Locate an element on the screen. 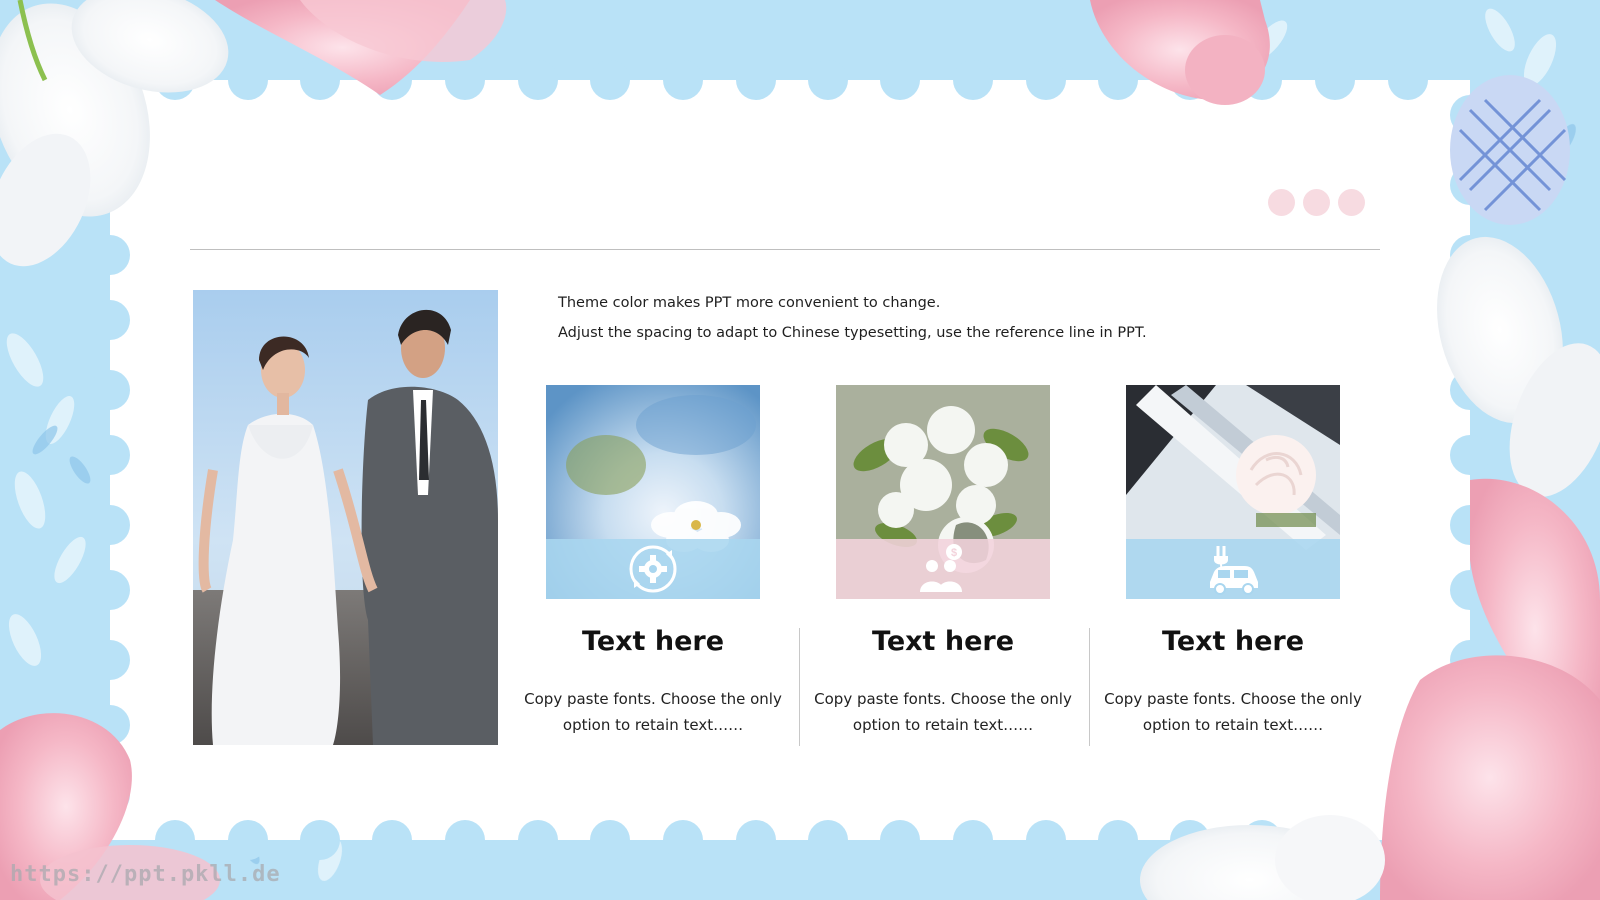  people-dollar-icon: $ is located at coordinates (941, 568).